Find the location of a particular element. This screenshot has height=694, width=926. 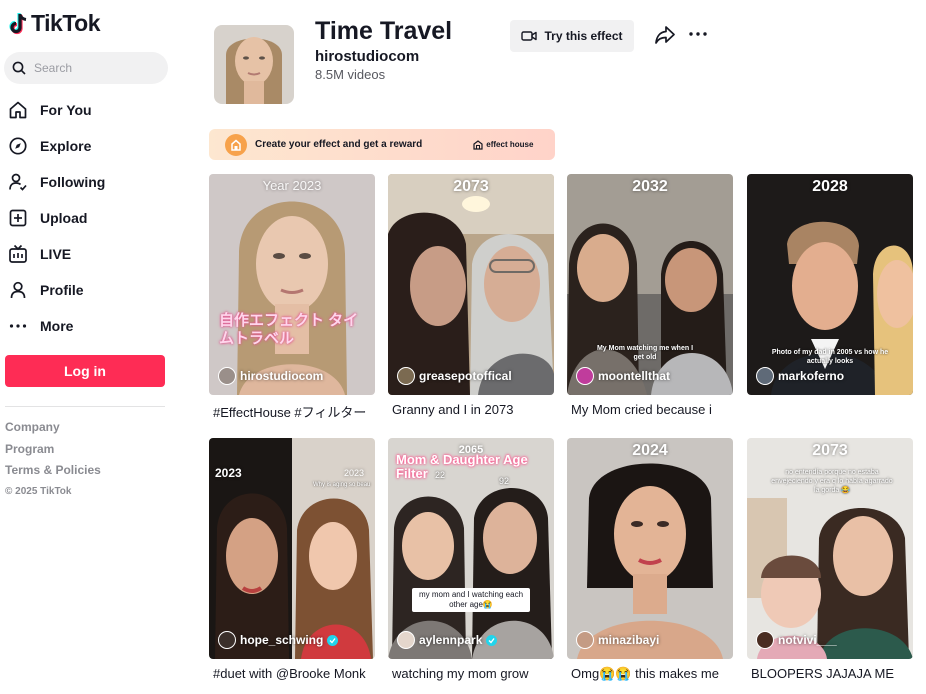

nav-label: Upload is located at coordinates (64, 218).